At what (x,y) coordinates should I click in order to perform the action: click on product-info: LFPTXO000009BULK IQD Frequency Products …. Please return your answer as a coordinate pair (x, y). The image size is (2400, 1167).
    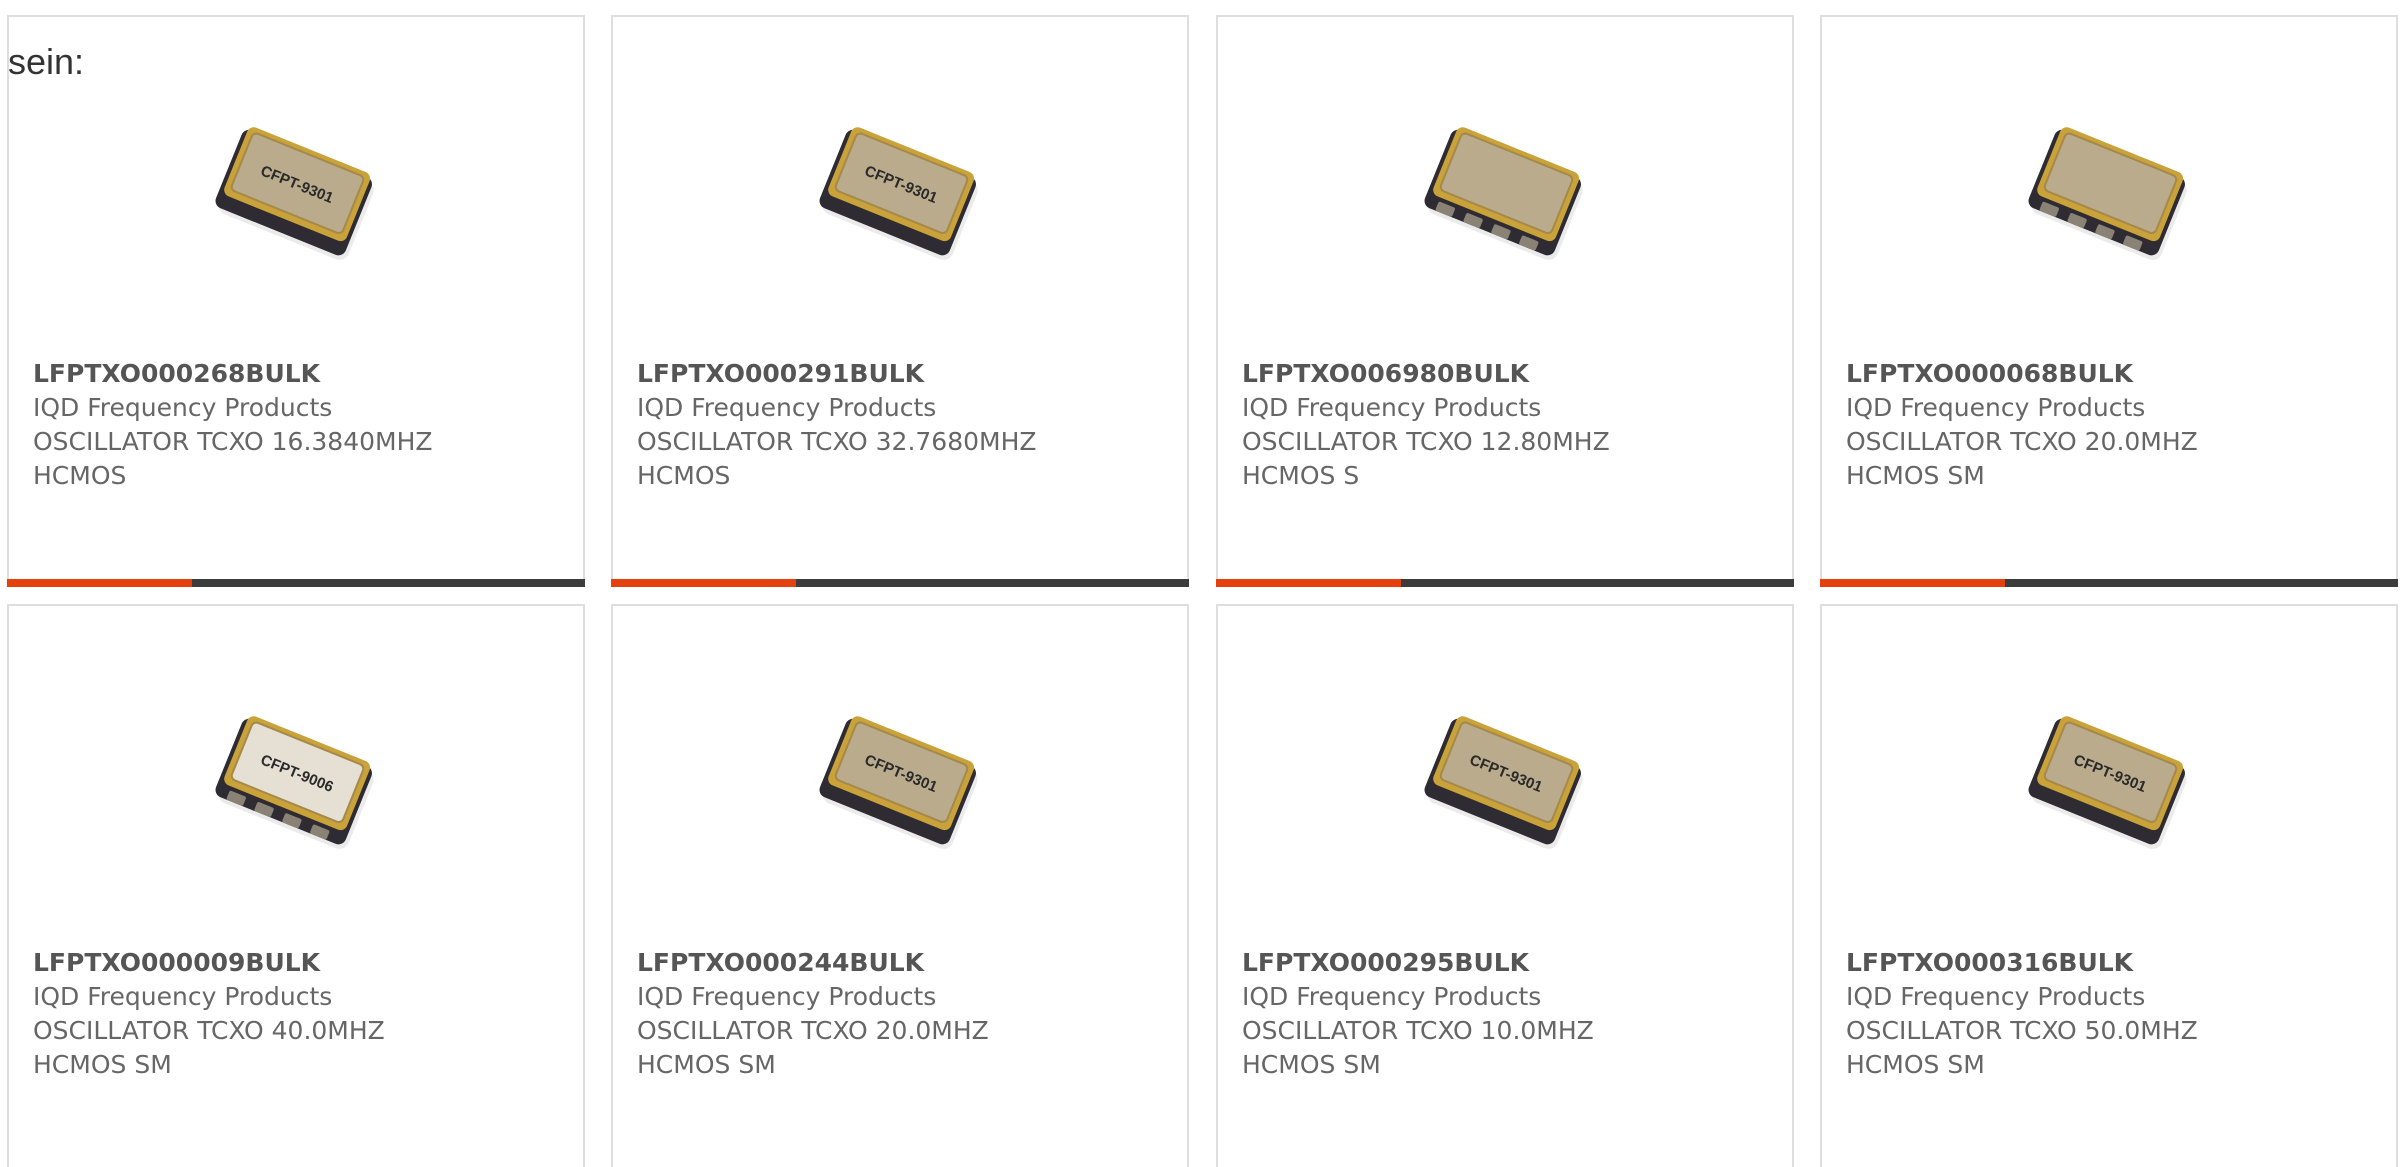
    Looking at the image, I should click on (298, 1014).